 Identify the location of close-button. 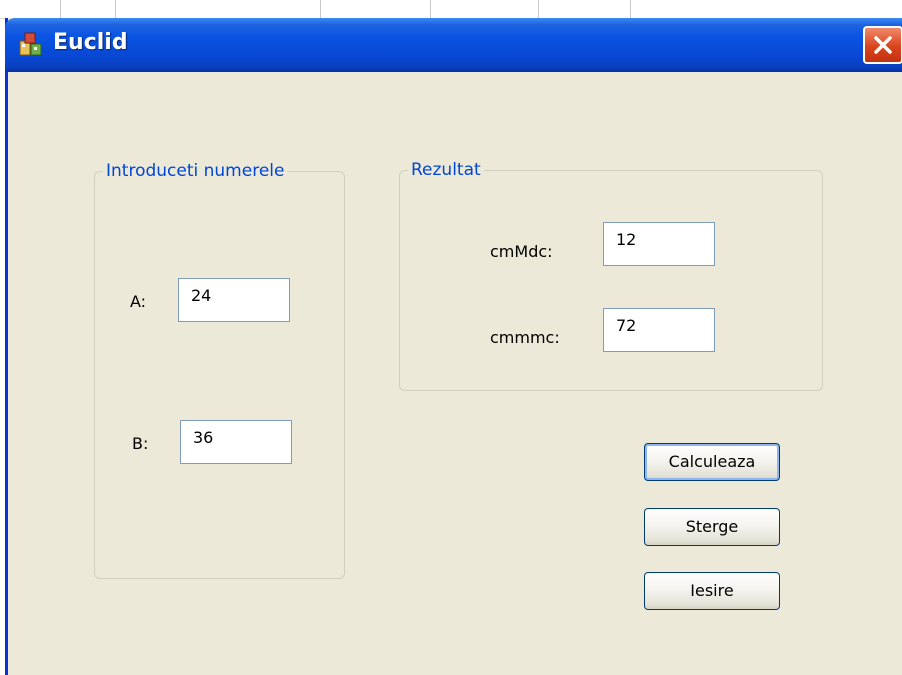
(882, 45).